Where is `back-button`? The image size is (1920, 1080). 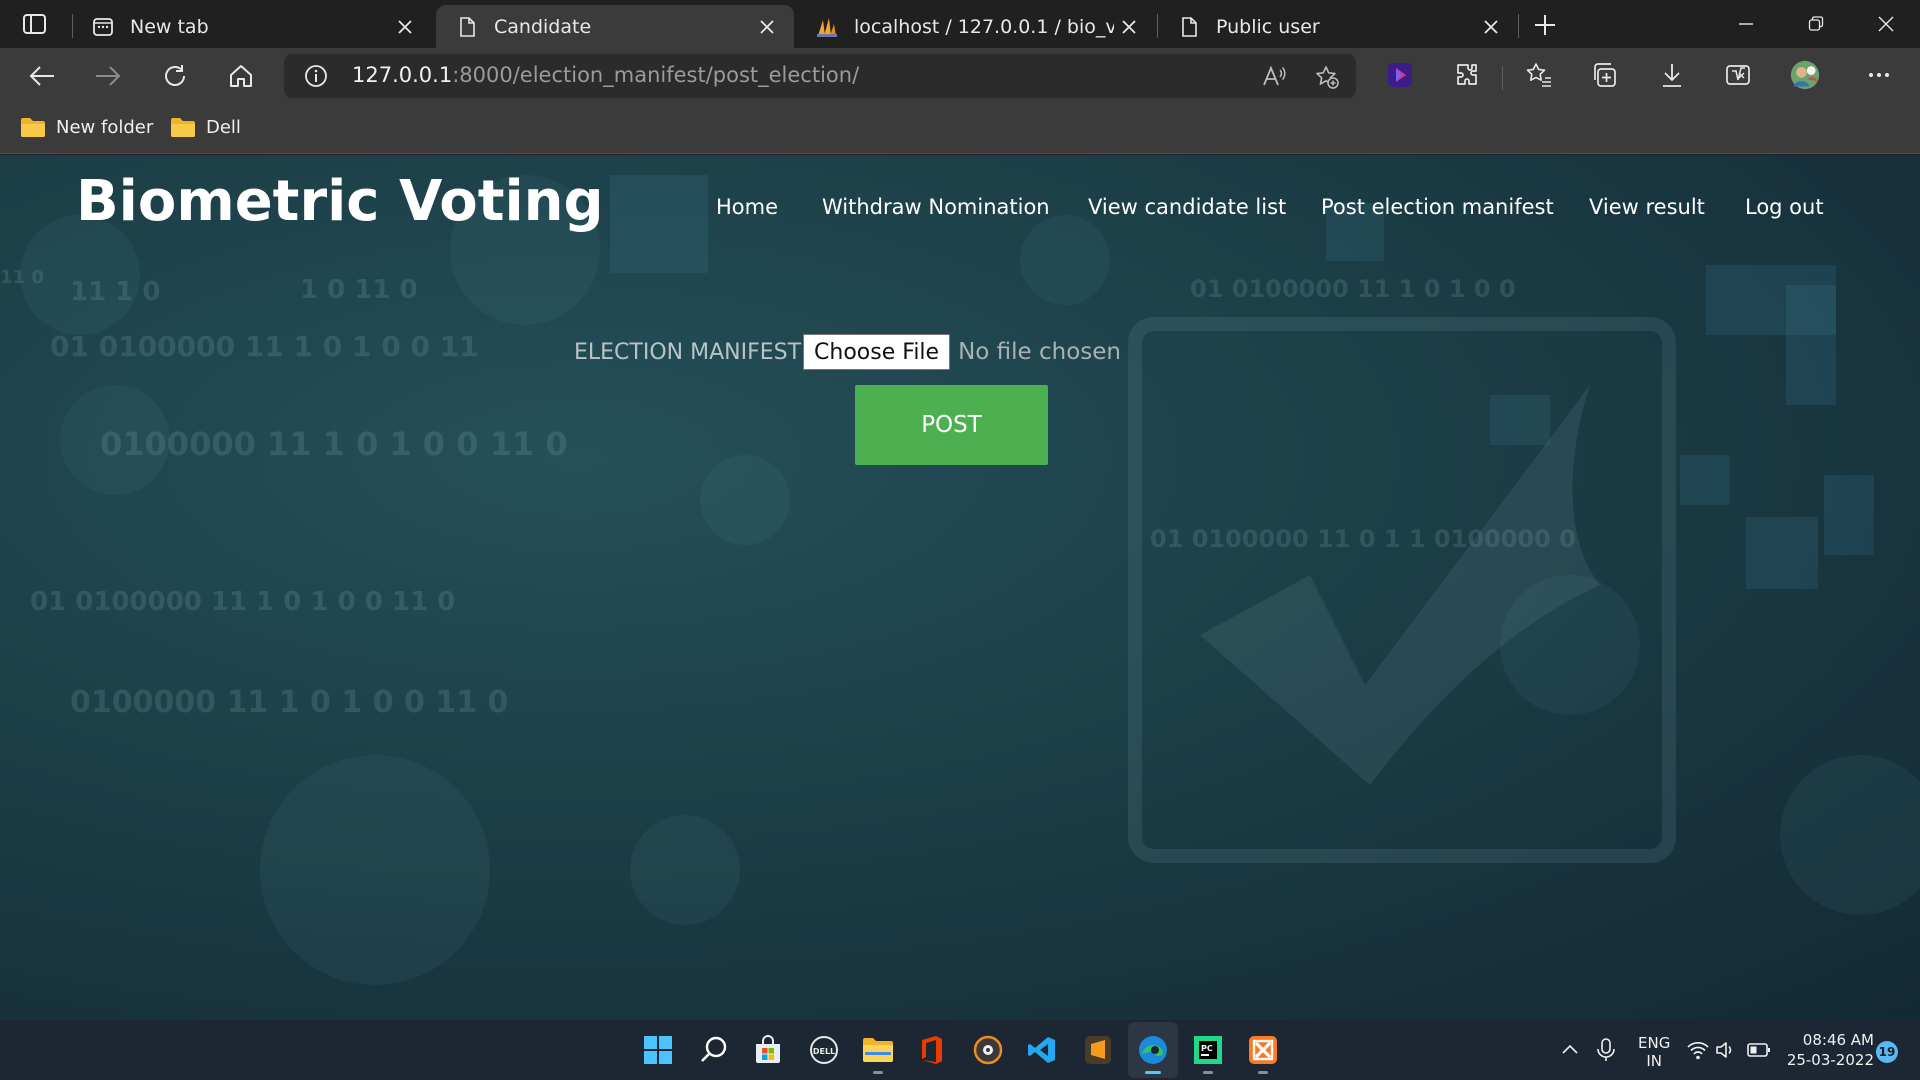 back-button is located at coordinates (42, 76).